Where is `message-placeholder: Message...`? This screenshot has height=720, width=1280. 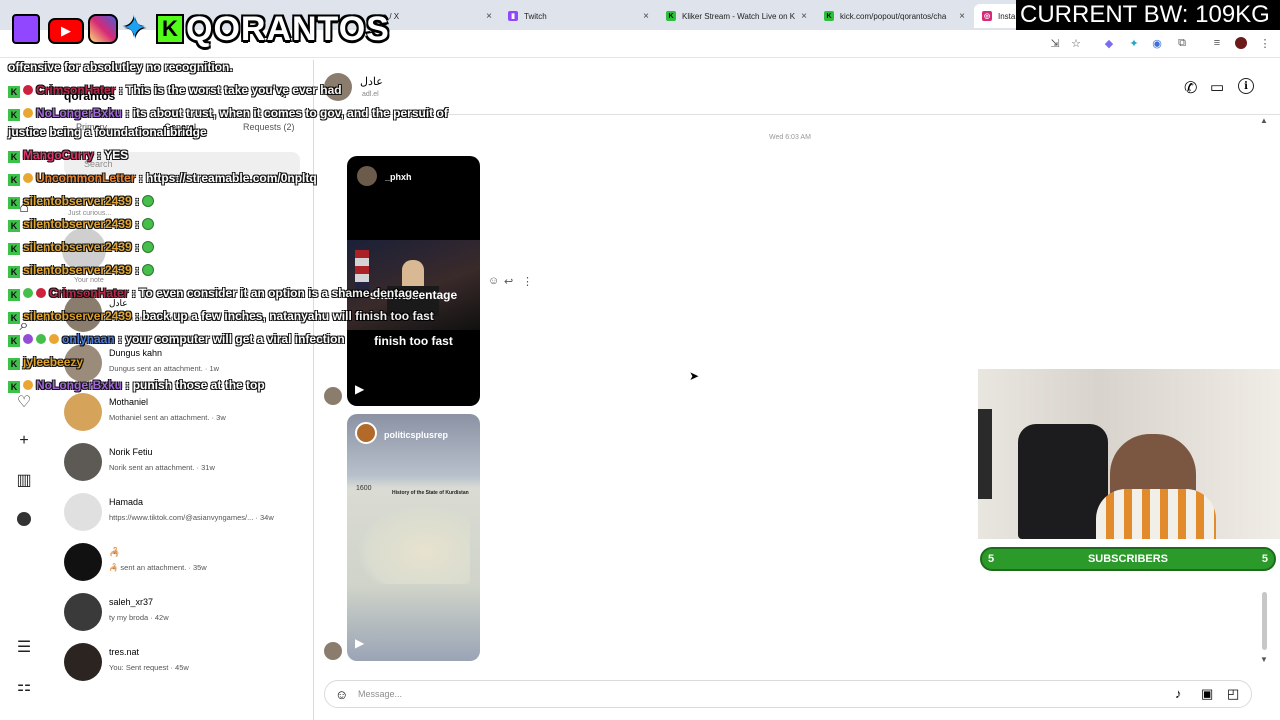 message-placeholder: Message... is located at coordinates (380, 694).